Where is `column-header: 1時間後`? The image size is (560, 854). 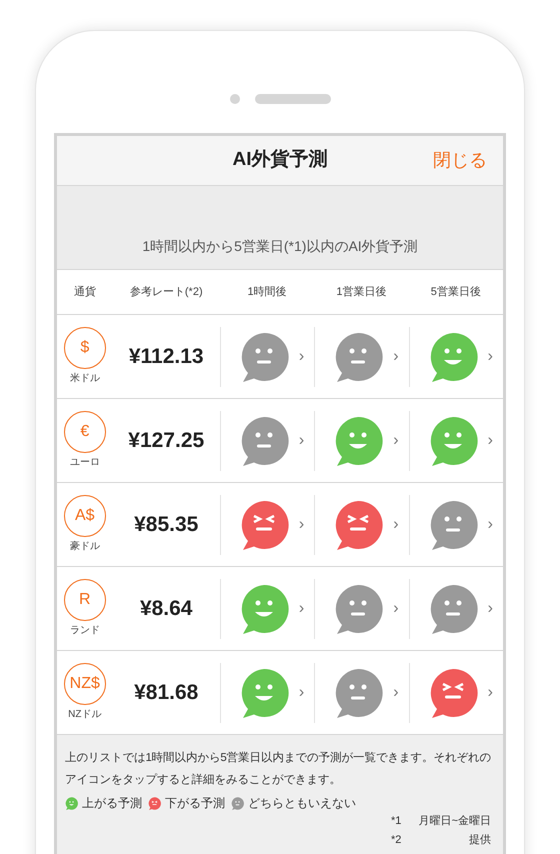 column-header: 1時間後 is located at coordinates (267, 292).